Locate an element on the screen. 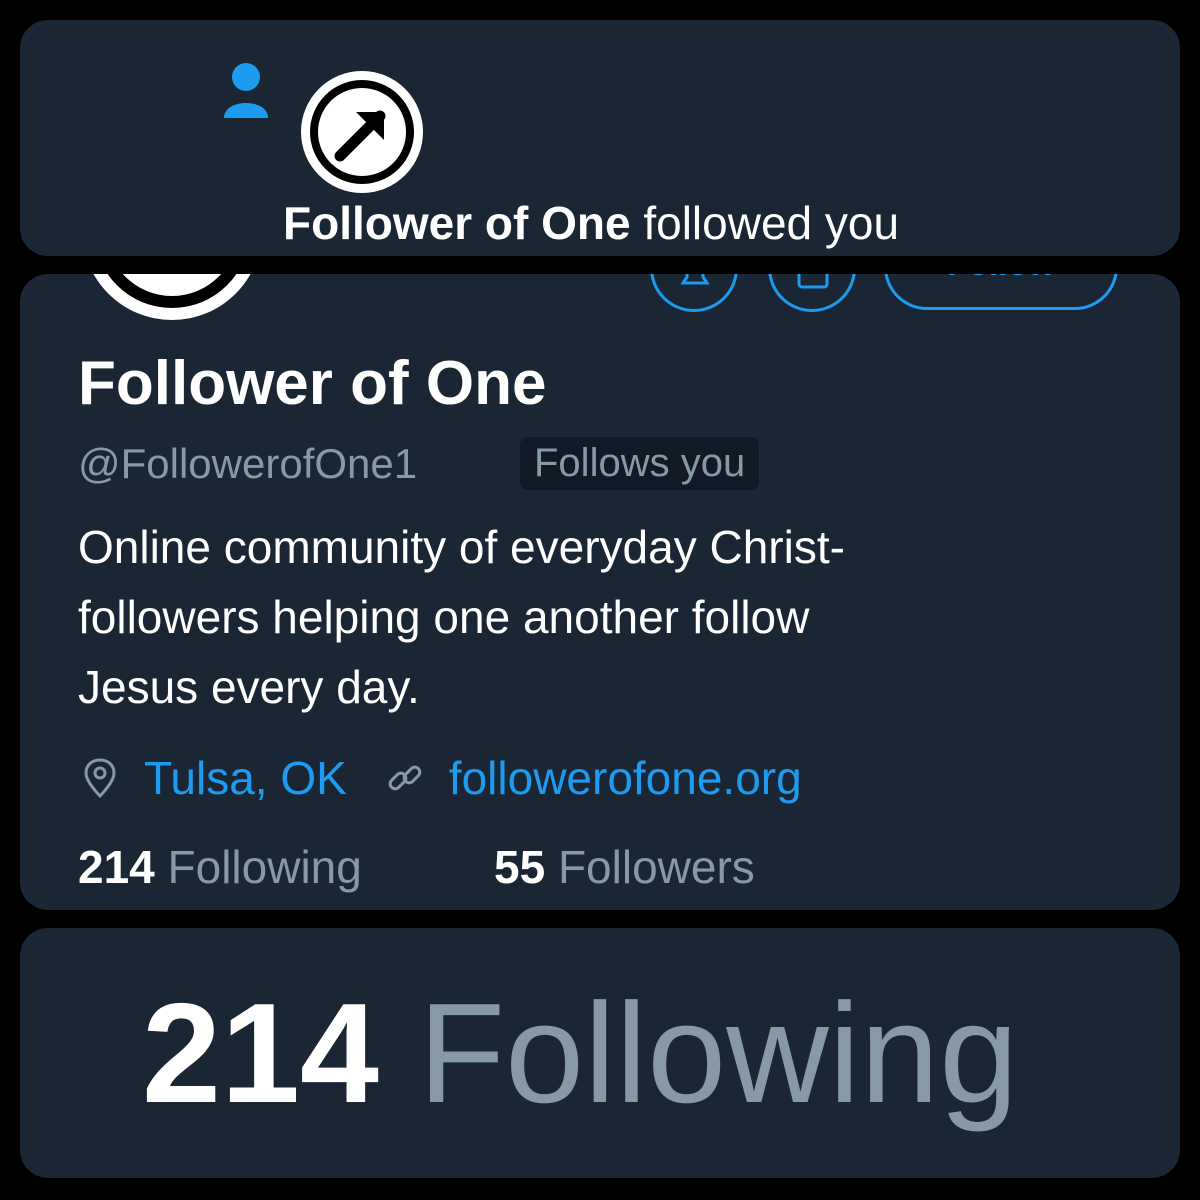 Image resolution: width=1200 pixels, height=1200 pixels. follow-button: Follow is located at coordinates (1001, 292).